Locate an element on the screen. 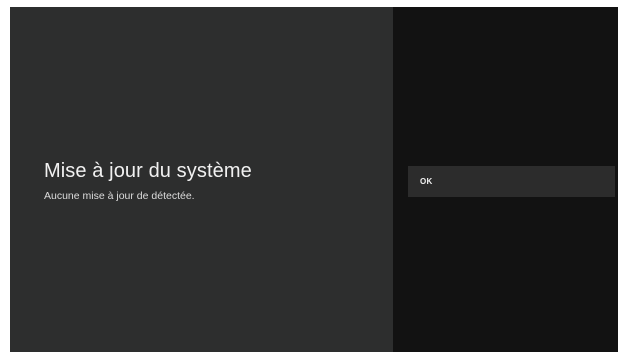  ok-button: OK is located at coordinates (511, 181).